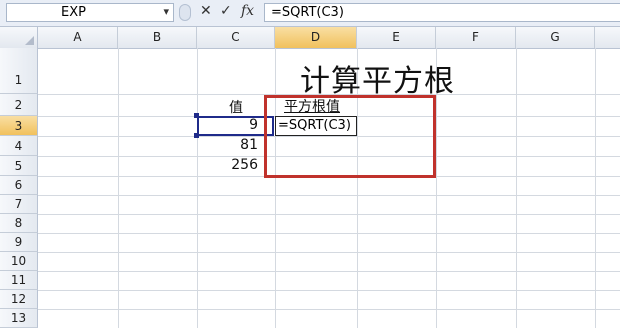 This screenshot has width=620, height=328. I want to click on formula-text: =SQRT(C3), so click(307, 12).